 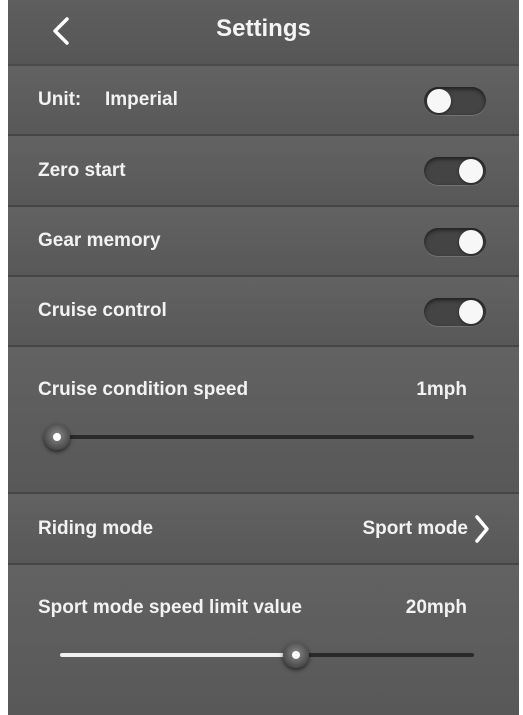 I want to click on zero-start-toggle, so click(x=455, y=171).